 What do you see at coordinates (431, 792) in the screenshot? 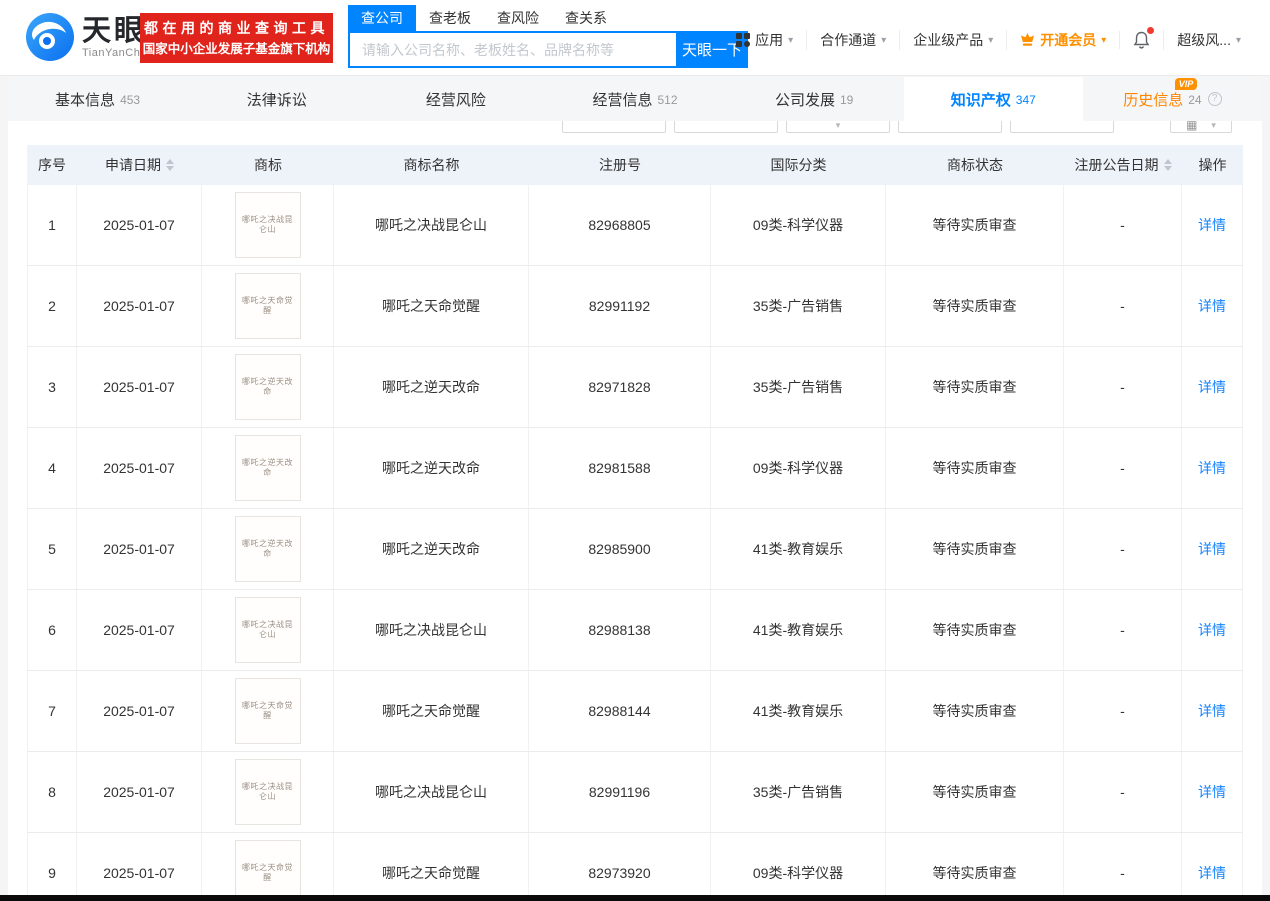
I see `cell-name: 哪吒之决战昆仑山` at bounding box center [431, 792].